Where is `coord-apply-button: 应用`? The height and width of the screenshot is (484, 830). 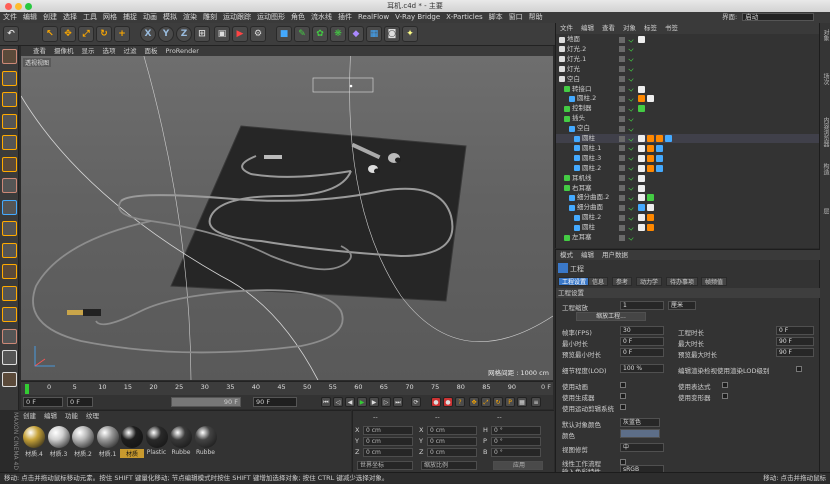 coord-apply-button: 应用 is located at coordinates (518, 465).